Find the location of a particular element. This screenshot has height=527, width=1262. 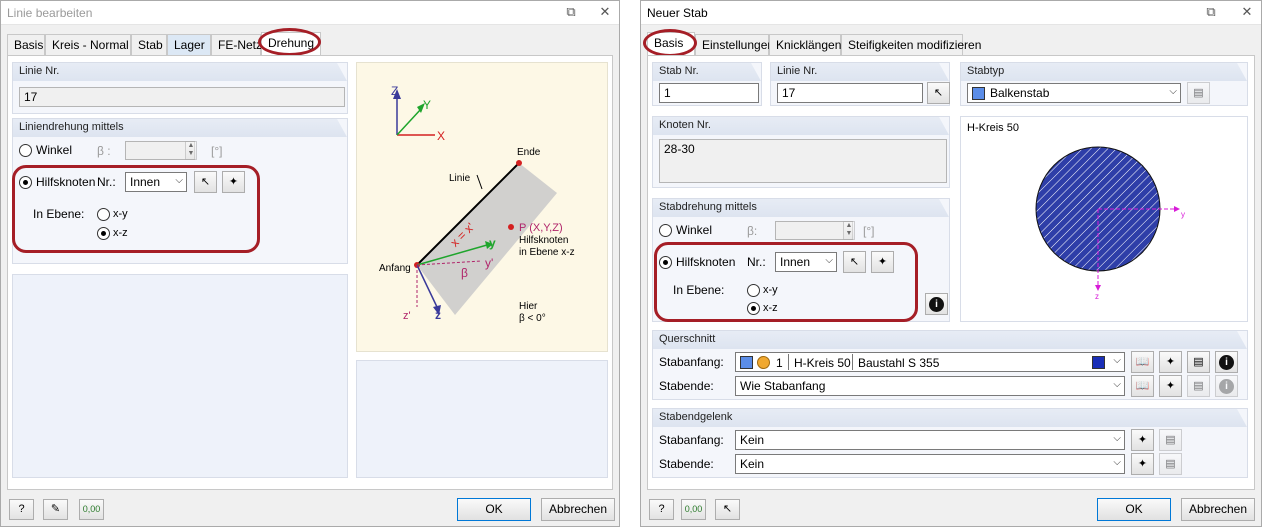

section-color-icon is located at coordinates (746, 362).